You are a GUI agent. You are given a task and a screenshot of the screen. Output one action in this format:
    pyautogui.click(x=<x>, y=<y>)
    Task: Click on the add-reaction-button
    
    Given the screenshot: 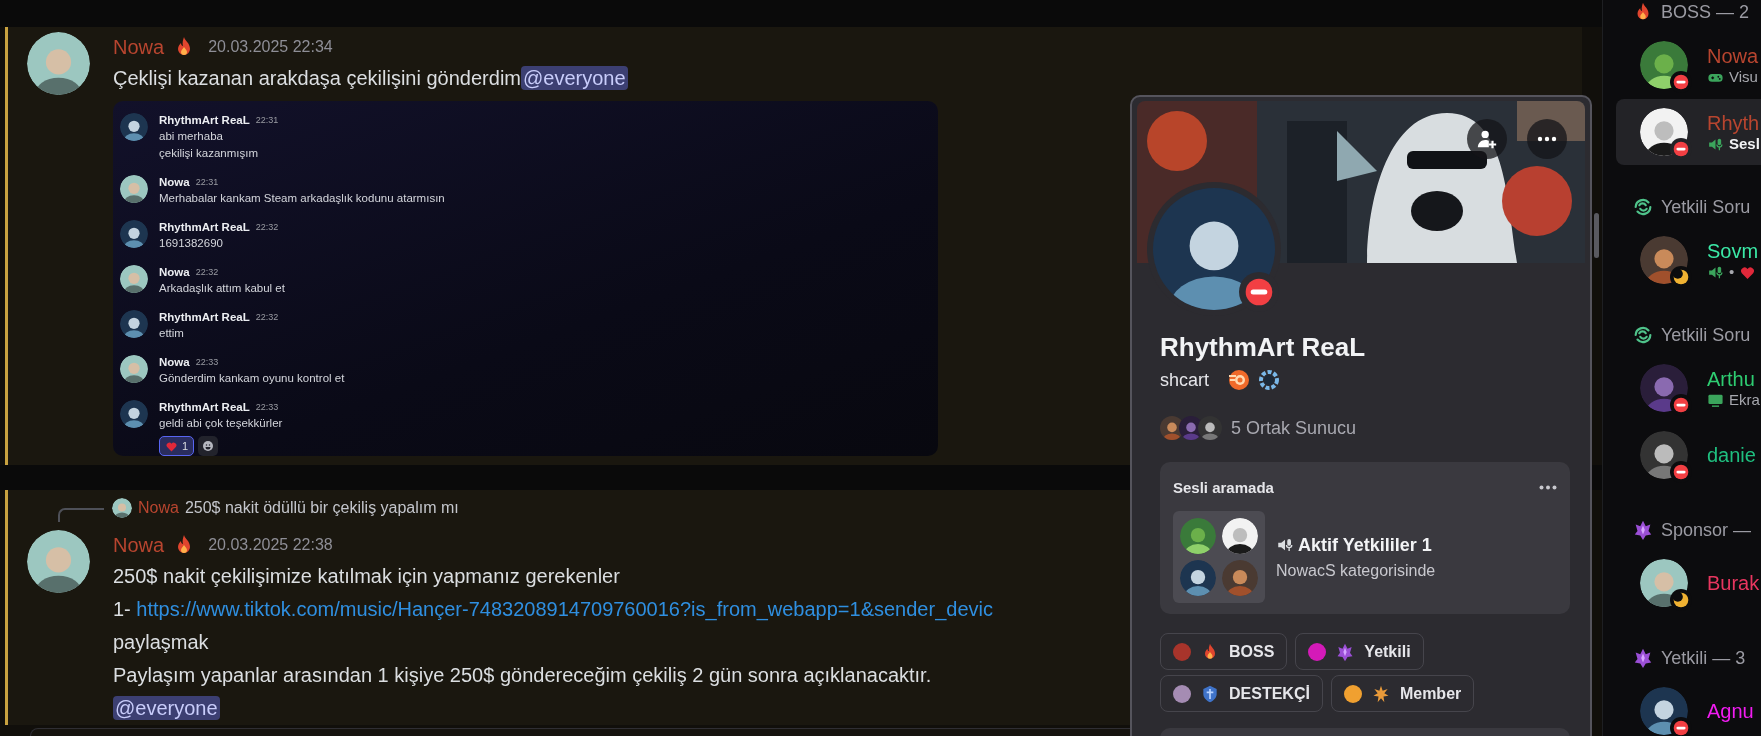 What is the action you would take?
    pyautogui.click(x=208, y=446)
    